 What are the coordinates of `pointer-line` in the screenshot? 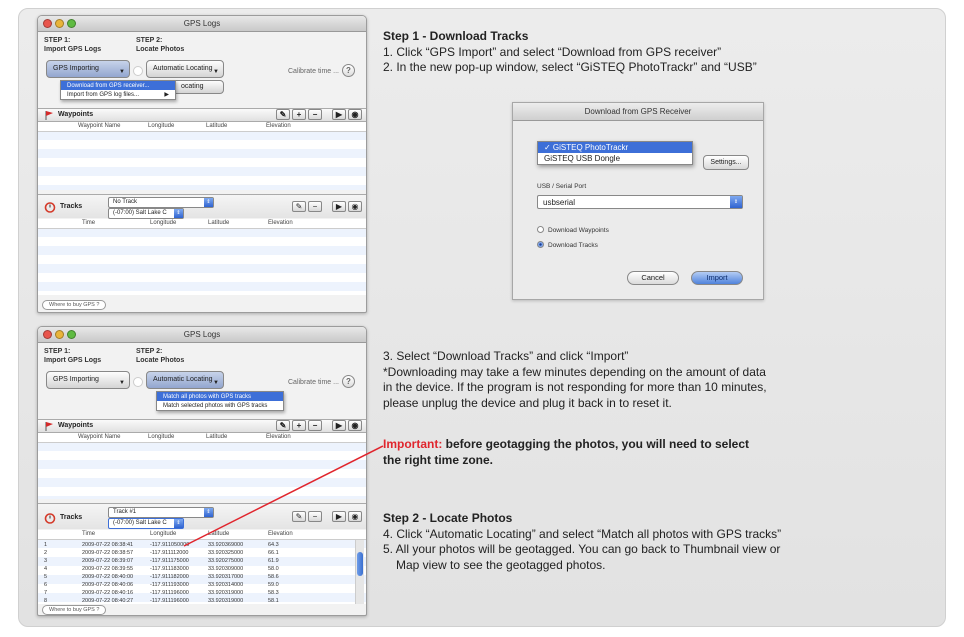 It's located at (283, 496).